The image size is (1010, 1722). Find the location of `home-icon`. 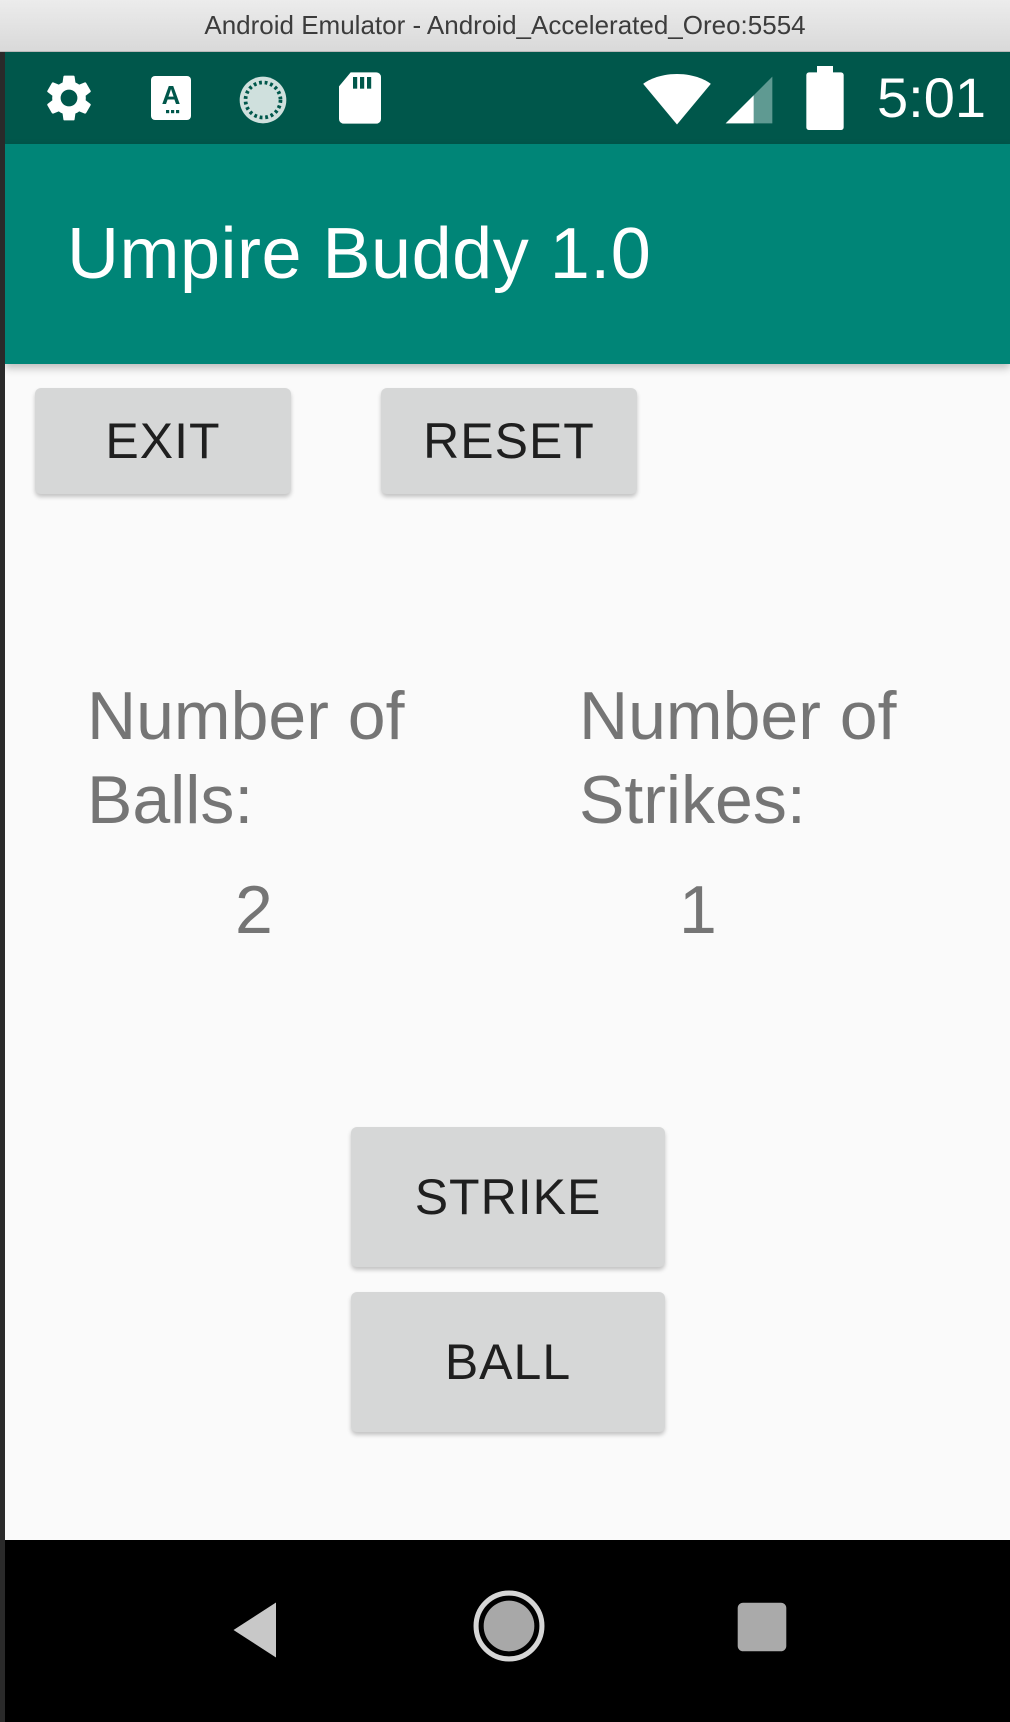

home-icon is located at coordinates (509, 1628).